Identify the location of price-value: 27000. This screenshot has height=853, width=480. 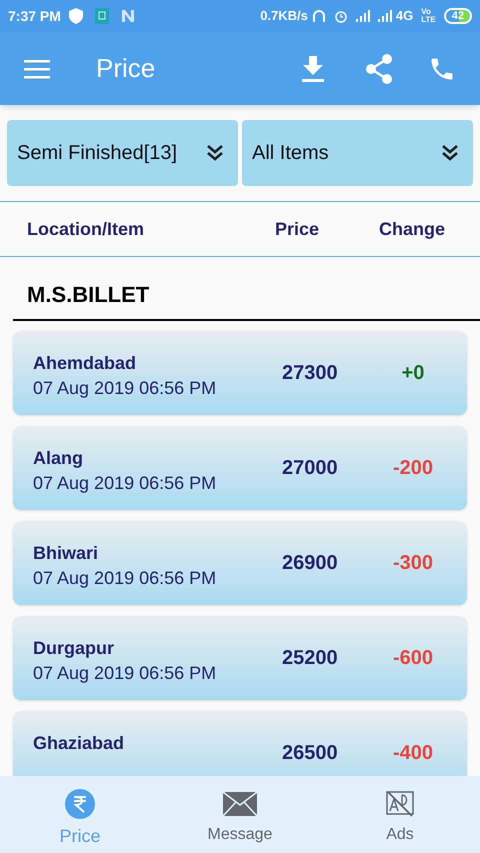
(310, 468).